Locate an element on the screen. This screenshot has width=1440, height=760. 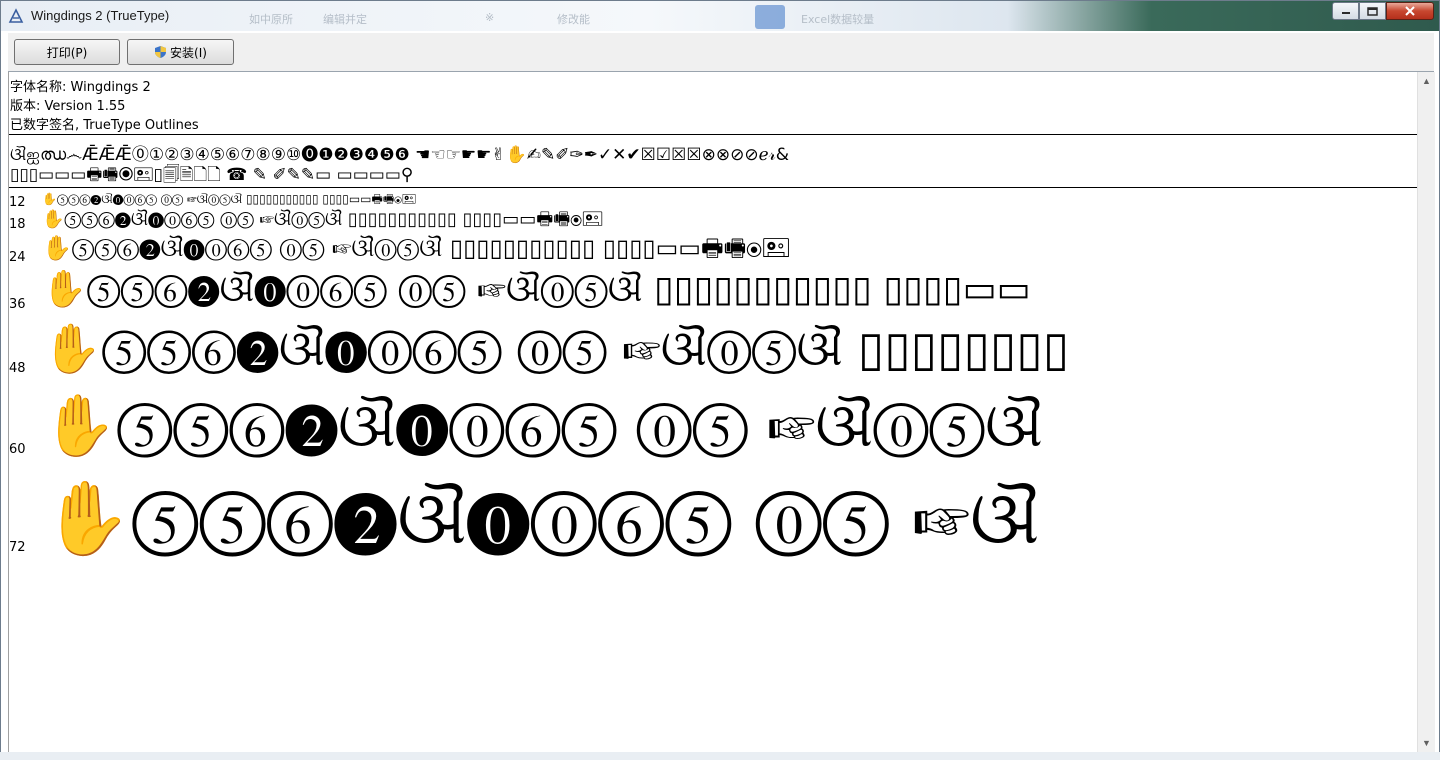
sample-text: ✋⑤⑤⑥❷ଔ⓿⓪⑥⑤ ⓪⑤ ☞ଔ⓪⑤ଔ is located at coordinates (542, 426).